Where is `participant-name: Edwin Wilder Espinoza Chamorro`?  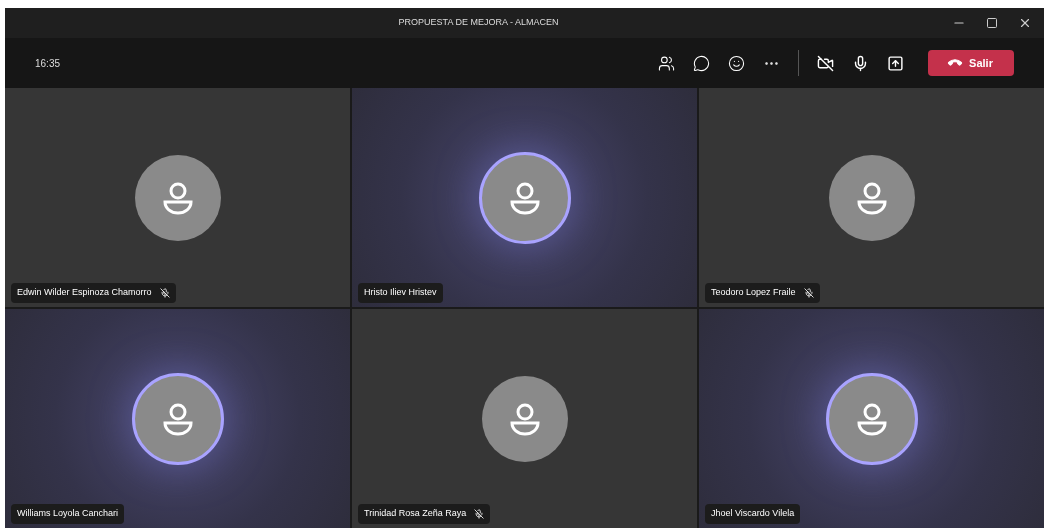 participant-name: Edwin Wilder Espinoza Chamorro is located at coordinates (84, 293).